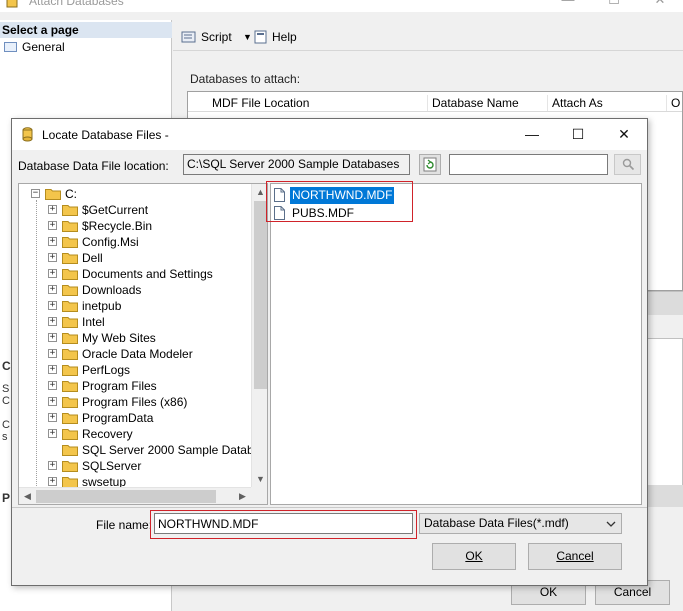 The height and width of the screenshot is (611, 683). I want to click on scroll-down-icon: ▼, so click(259, 479).